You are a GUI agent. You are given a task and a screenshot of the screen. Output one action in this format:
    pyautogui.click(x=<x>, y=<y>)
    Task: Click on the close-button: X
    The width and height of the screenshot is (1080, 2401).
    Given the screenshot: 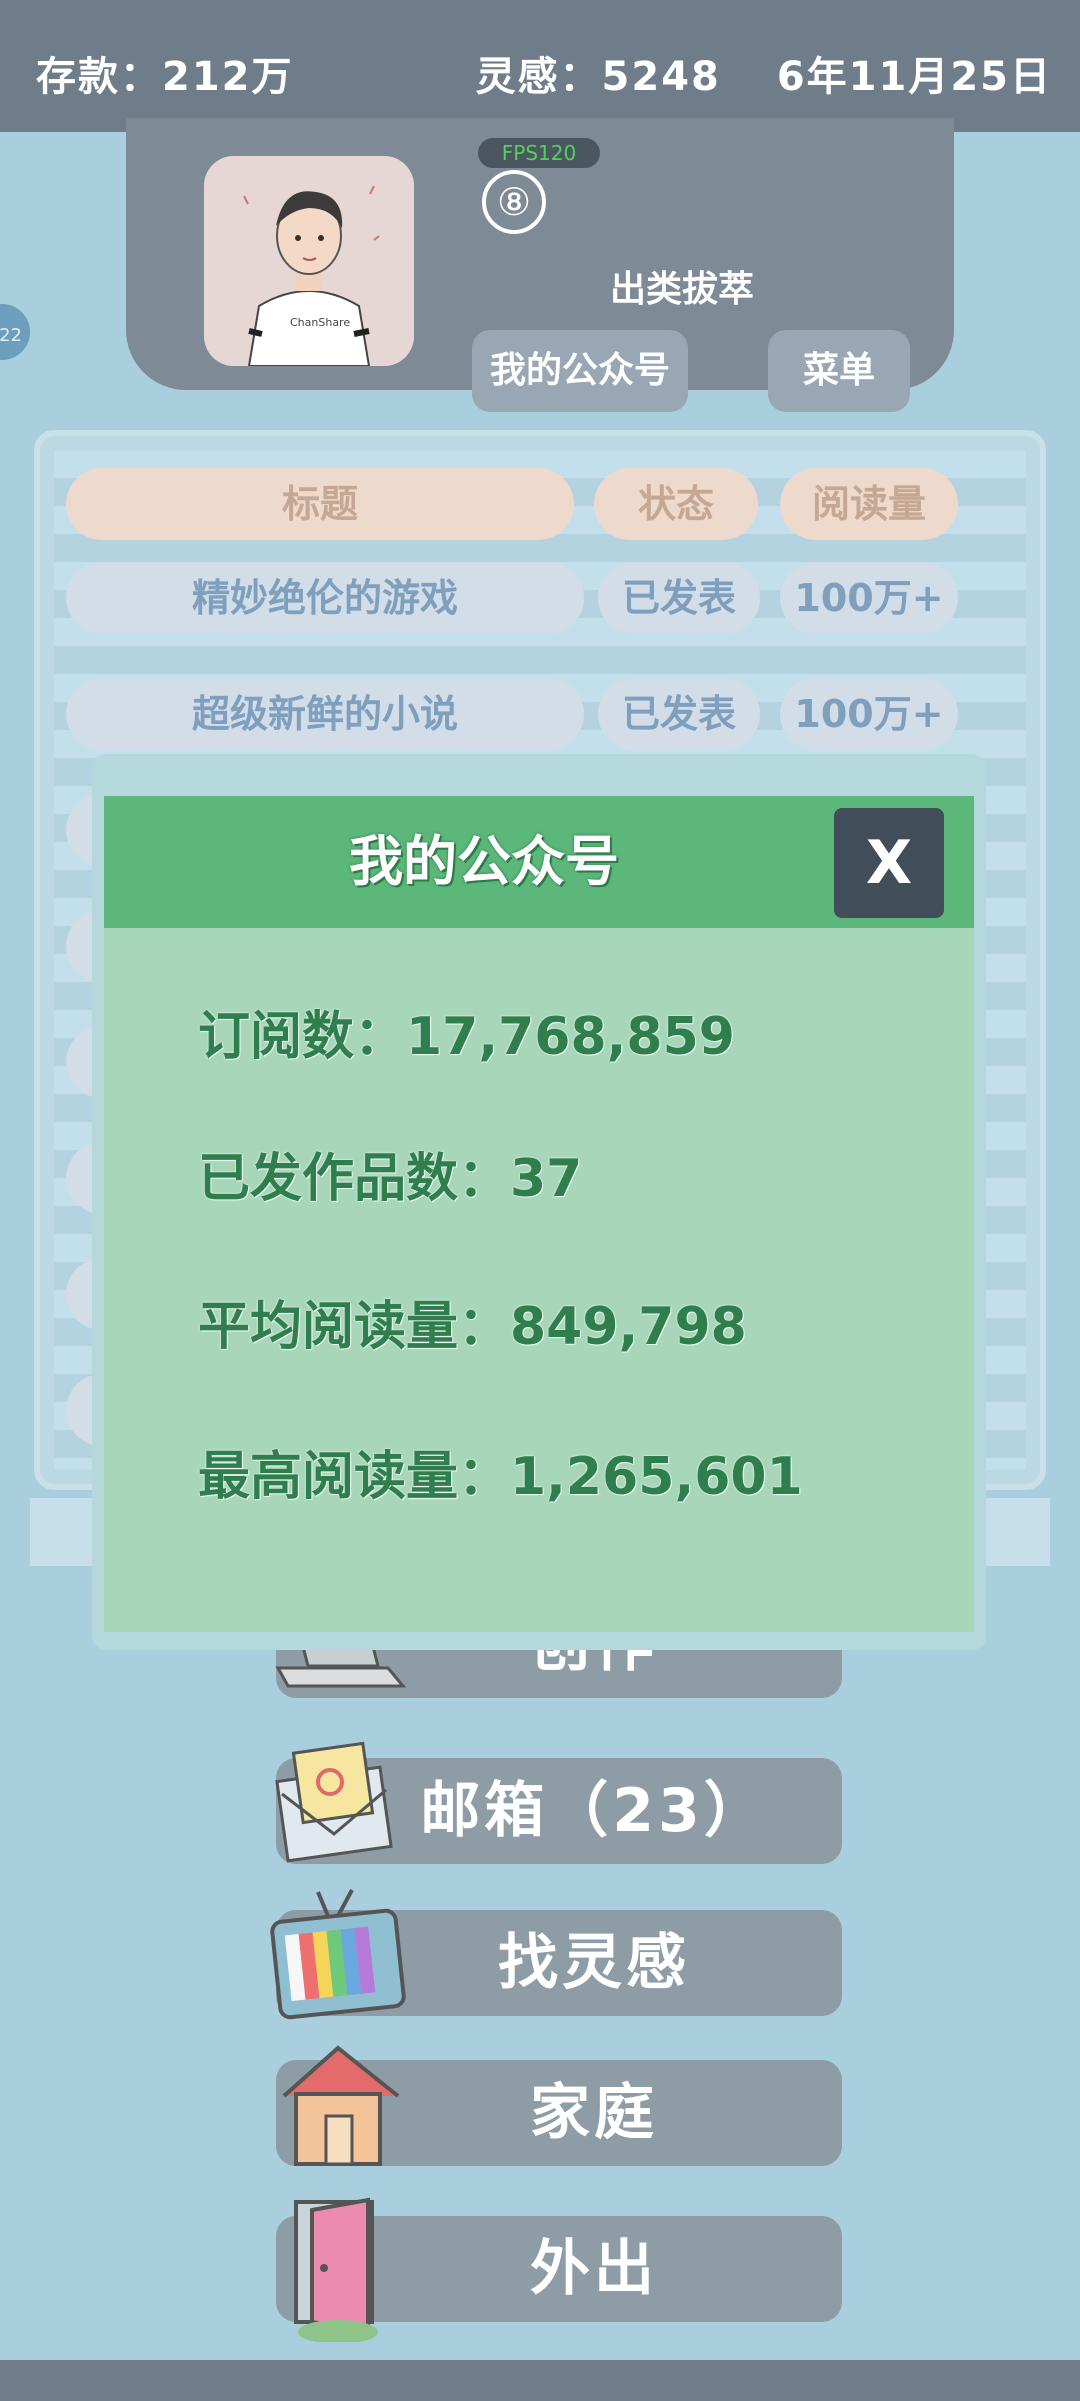 What is the action you would take?
    pyautogui.click(x=889, y=863)
    